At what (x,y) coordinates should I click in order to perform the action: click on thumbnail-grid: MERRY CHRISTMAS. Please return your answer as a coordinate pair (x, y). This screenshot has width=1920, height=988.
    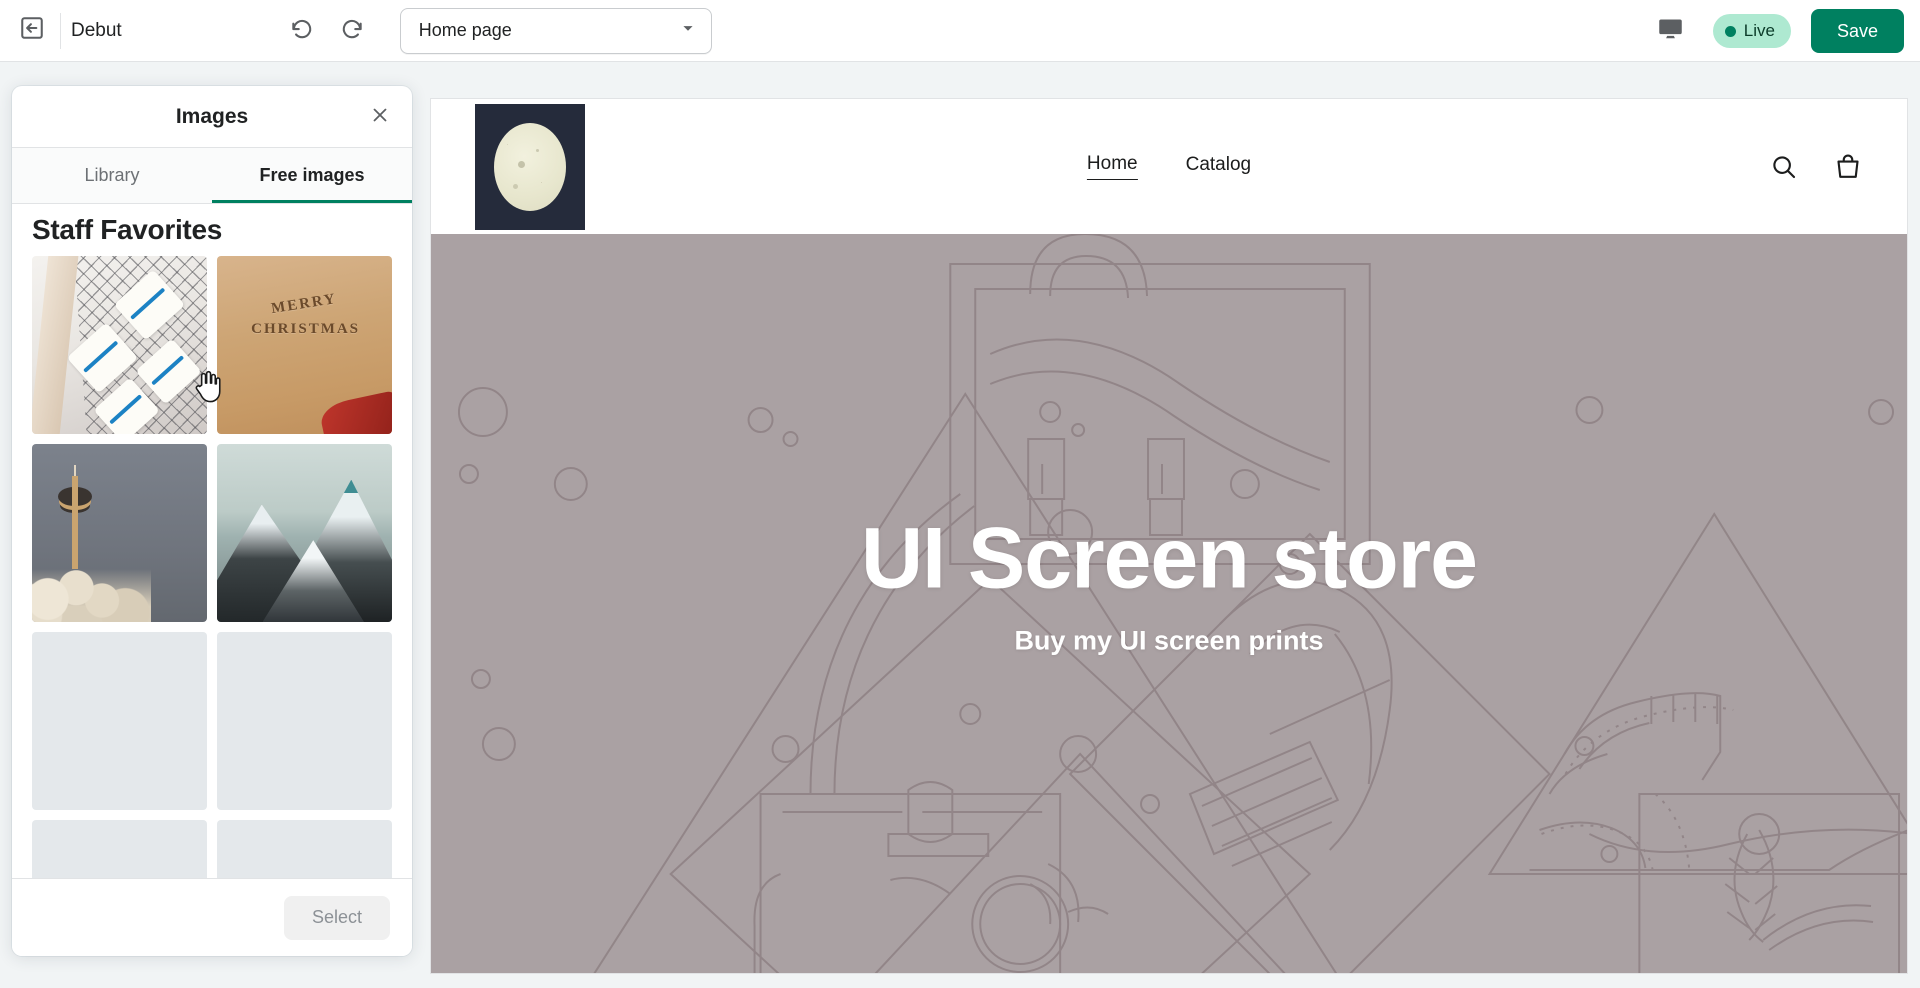
    Looking at the image, I should click on (212, 567).